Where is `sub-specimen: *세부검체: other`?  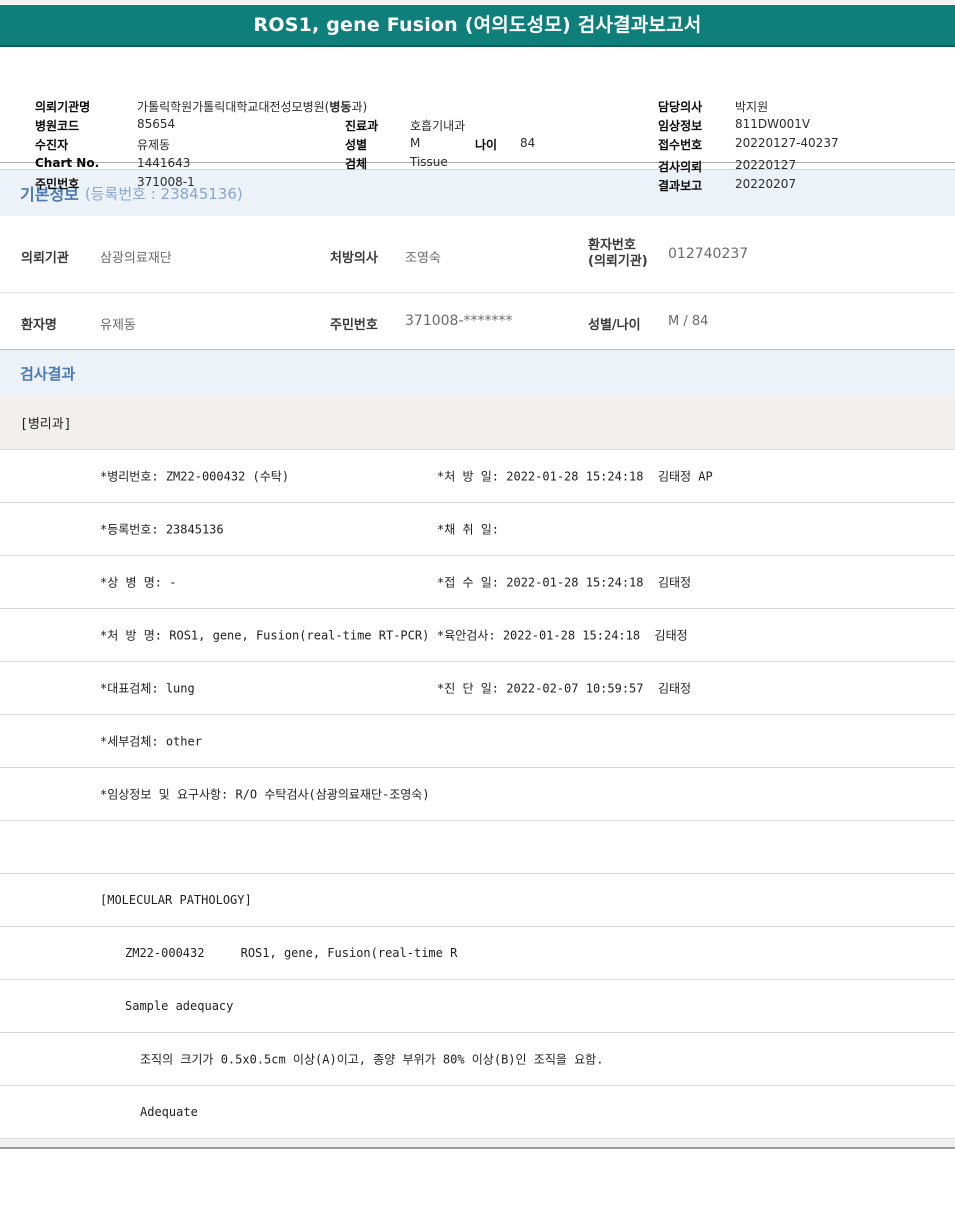 sub-specimen: *세부검체: other is located at coordinates (151, 741).